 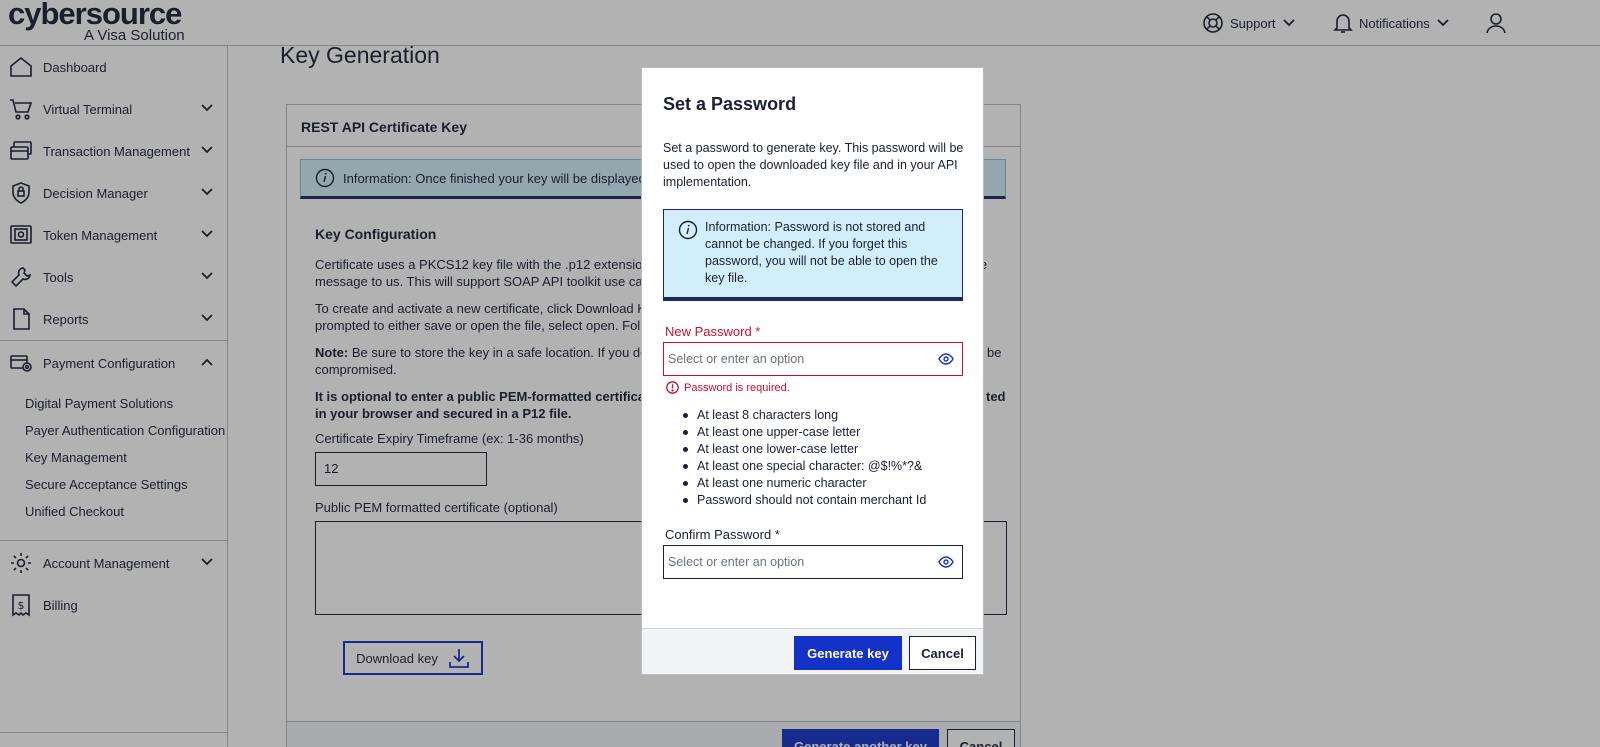 What do you see at coordinates (848, 653) in the screenshot?
I see `generate-key-button: Generate key` at bounding box center [848, 653].